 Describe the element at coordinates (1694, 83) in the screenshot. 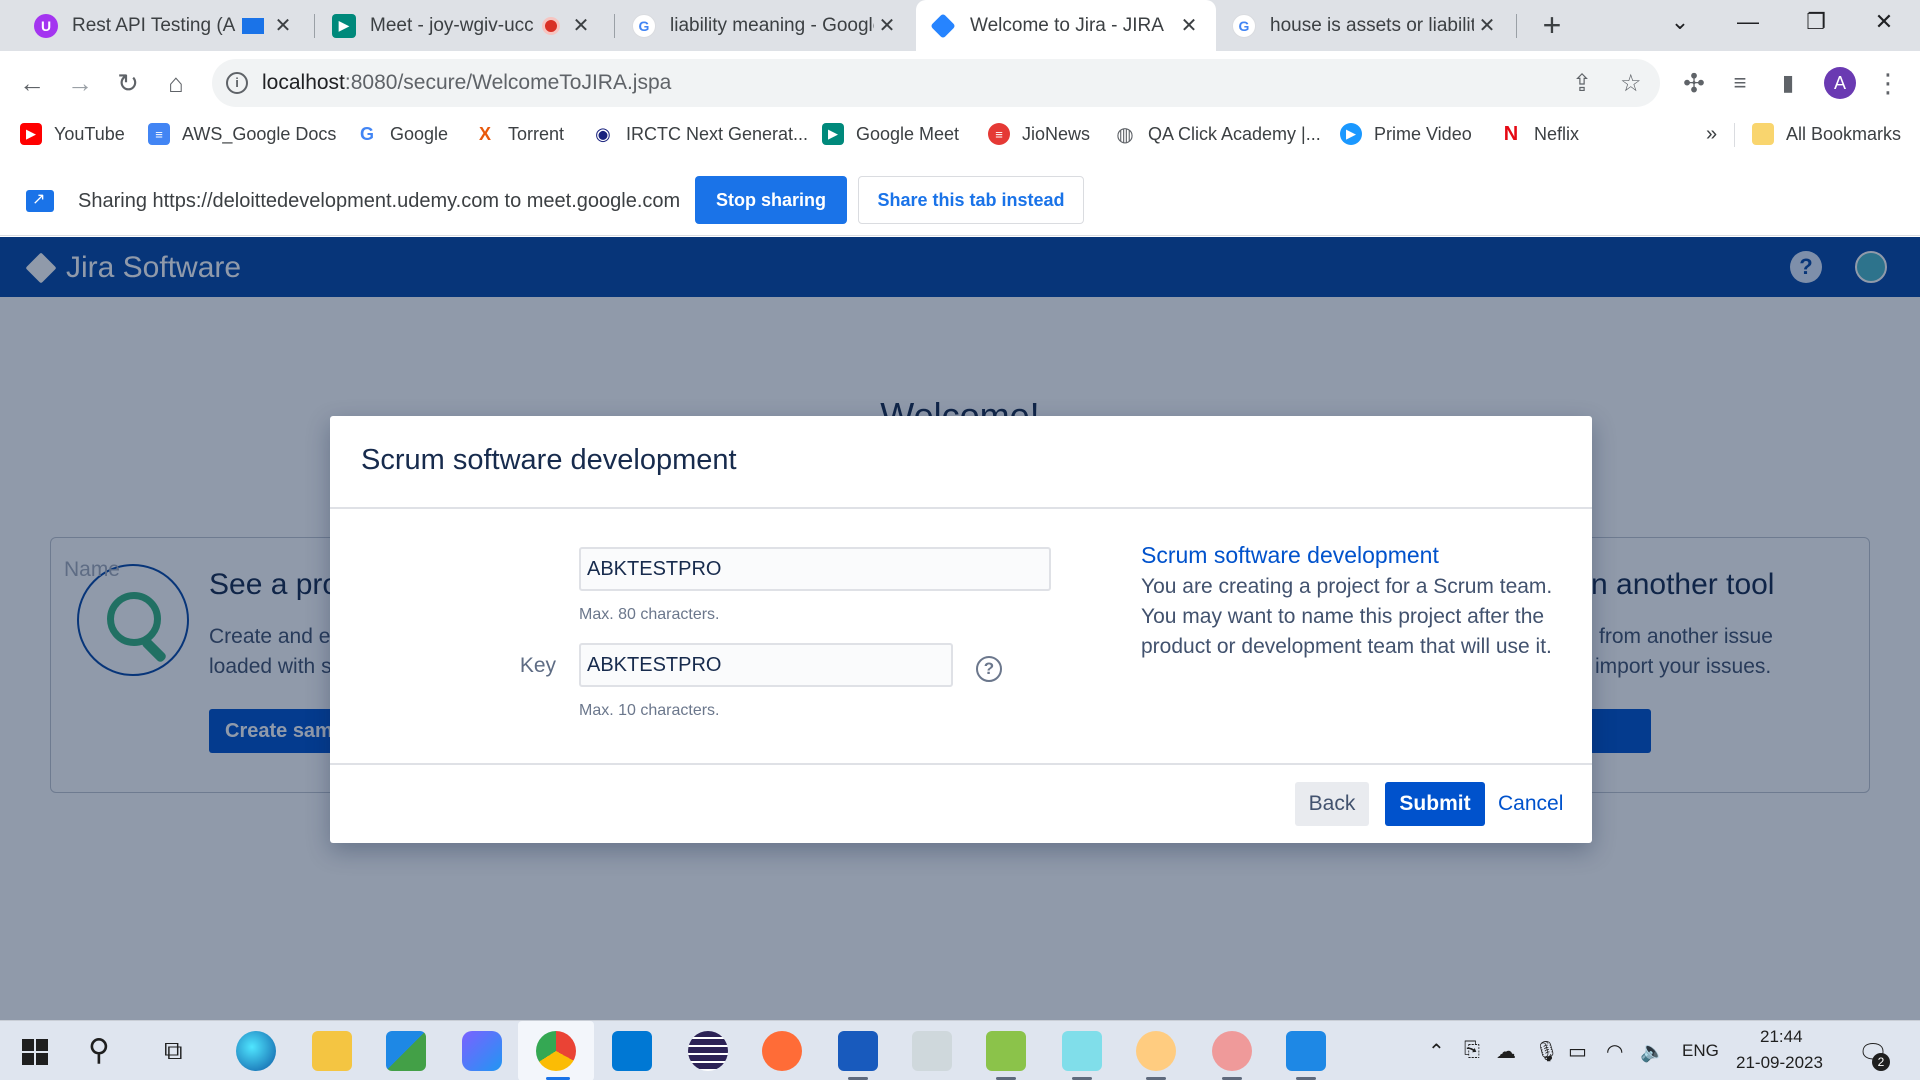

I see `extensions-icon: ✣` at that location.